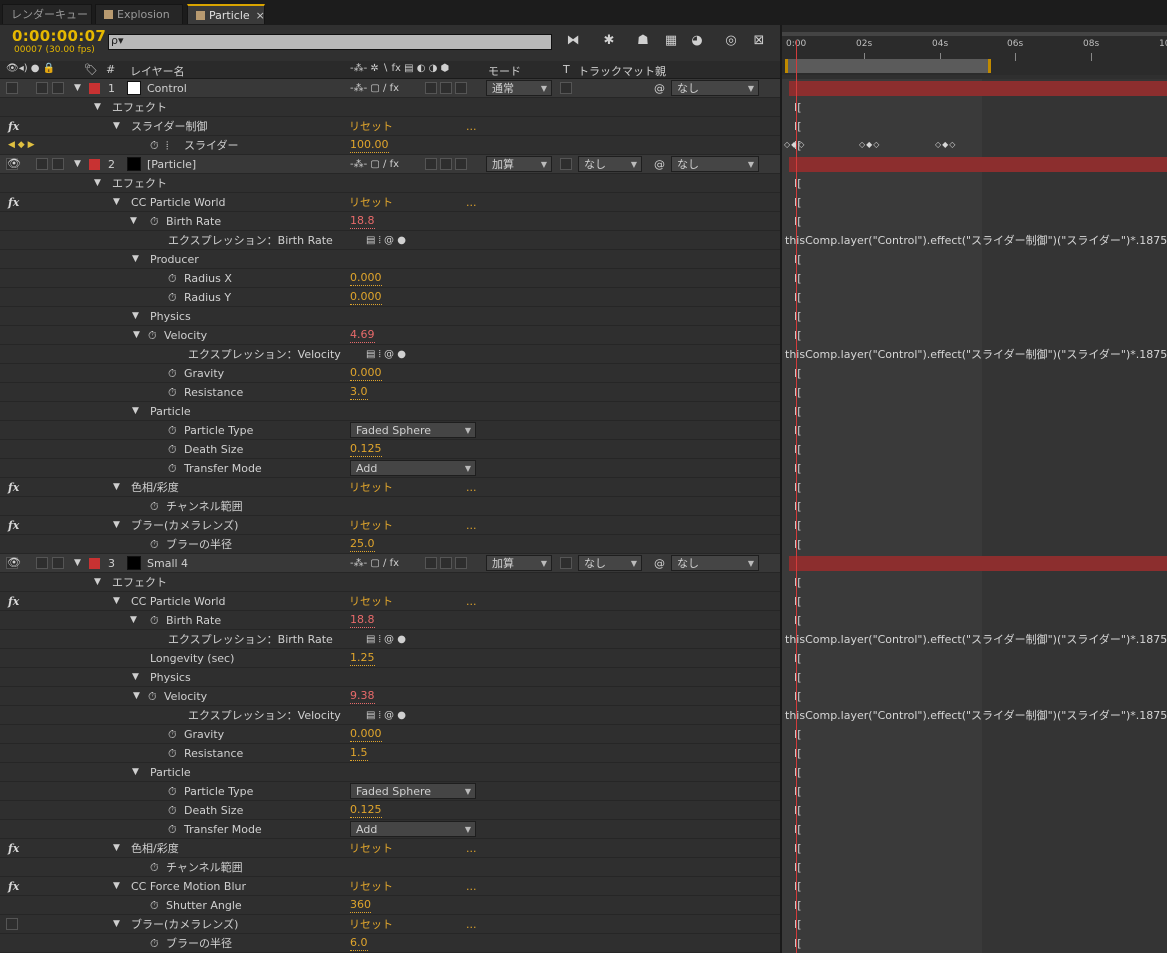  What do you see at coordinates (390, 316) in the screenshot?
I see `property-row: ▼ Physics` at bounding box center [390, 316].